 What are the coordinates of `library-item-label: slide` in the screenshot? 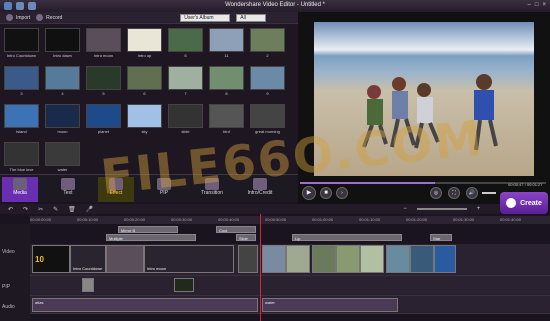 It's located at (185, 131).